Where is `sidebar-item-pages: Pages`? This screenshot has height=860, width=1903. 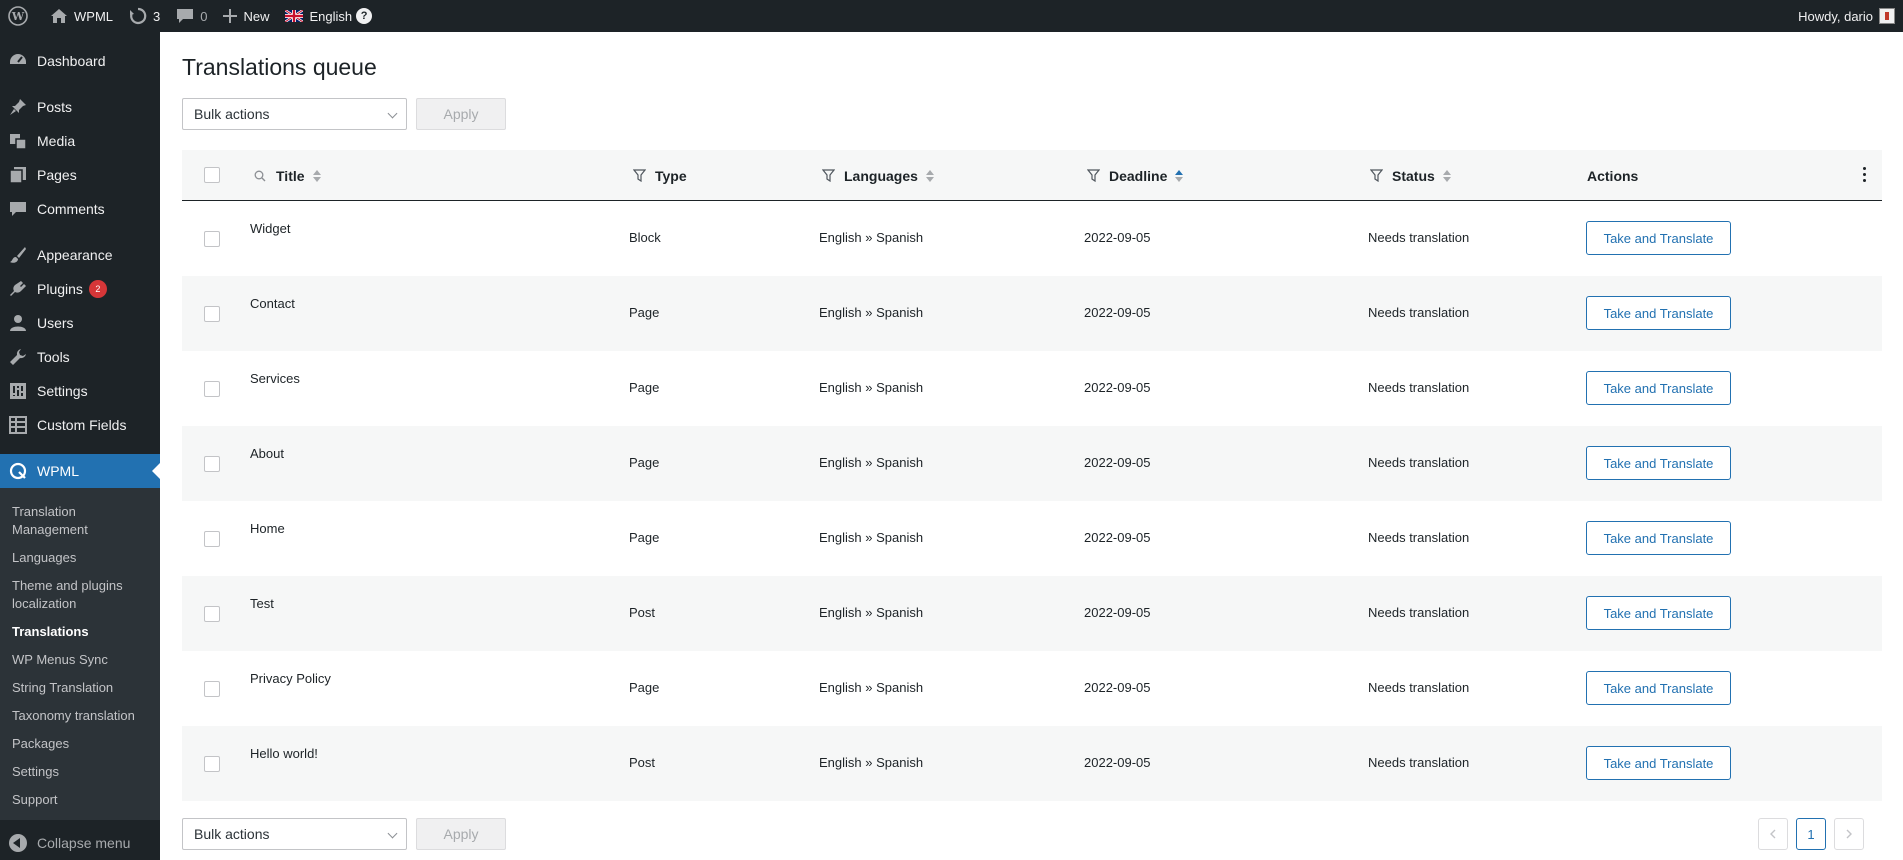 sidebar-item-pages: Pages is located at coordinates (80, 175).